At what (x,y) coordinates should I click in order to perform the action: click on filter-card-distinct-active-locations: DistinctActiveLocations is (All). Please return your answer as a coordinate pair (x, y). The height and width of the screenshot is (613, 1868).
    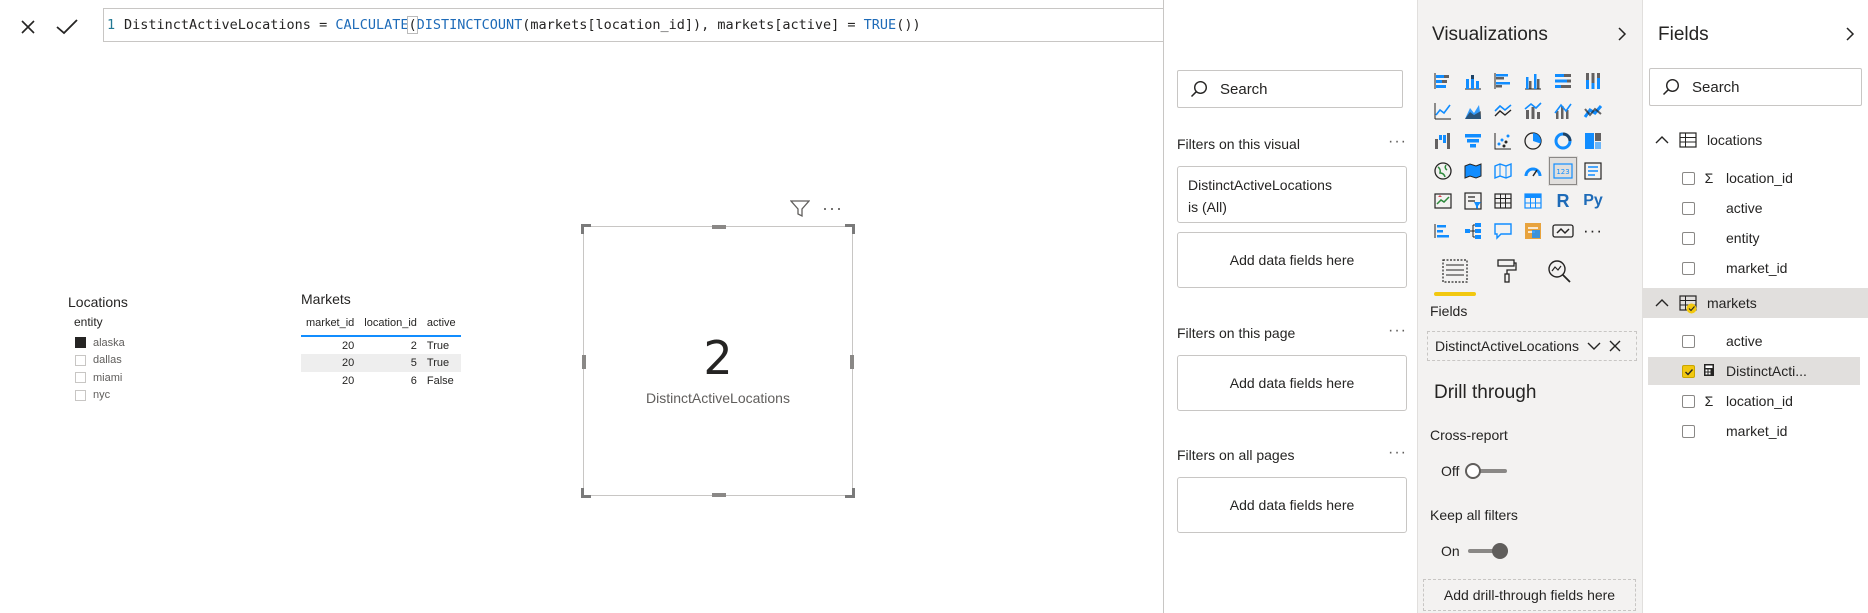
    Looking at the image, I should click on (1292, 194).